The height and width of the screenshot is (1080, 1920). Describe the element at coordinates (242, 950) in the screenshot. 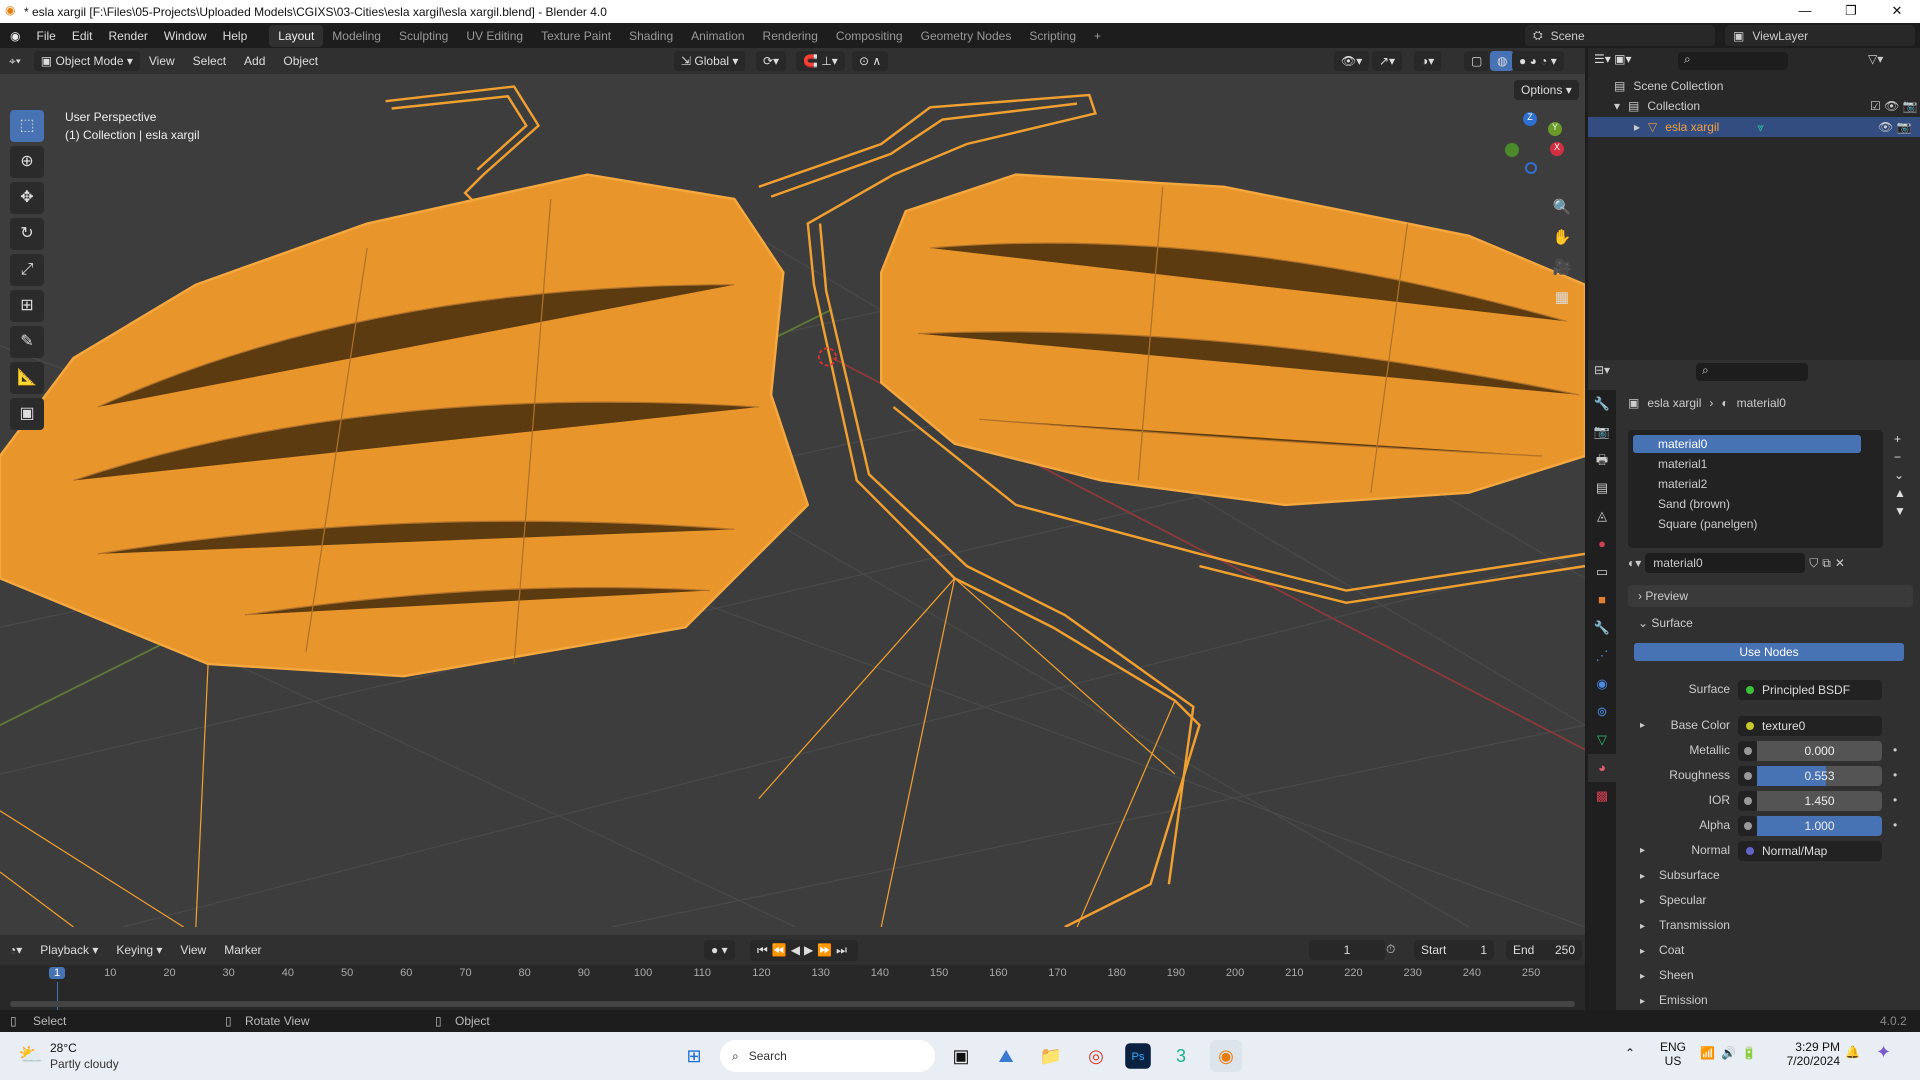

I see `marker-menu: Marker` at that location.